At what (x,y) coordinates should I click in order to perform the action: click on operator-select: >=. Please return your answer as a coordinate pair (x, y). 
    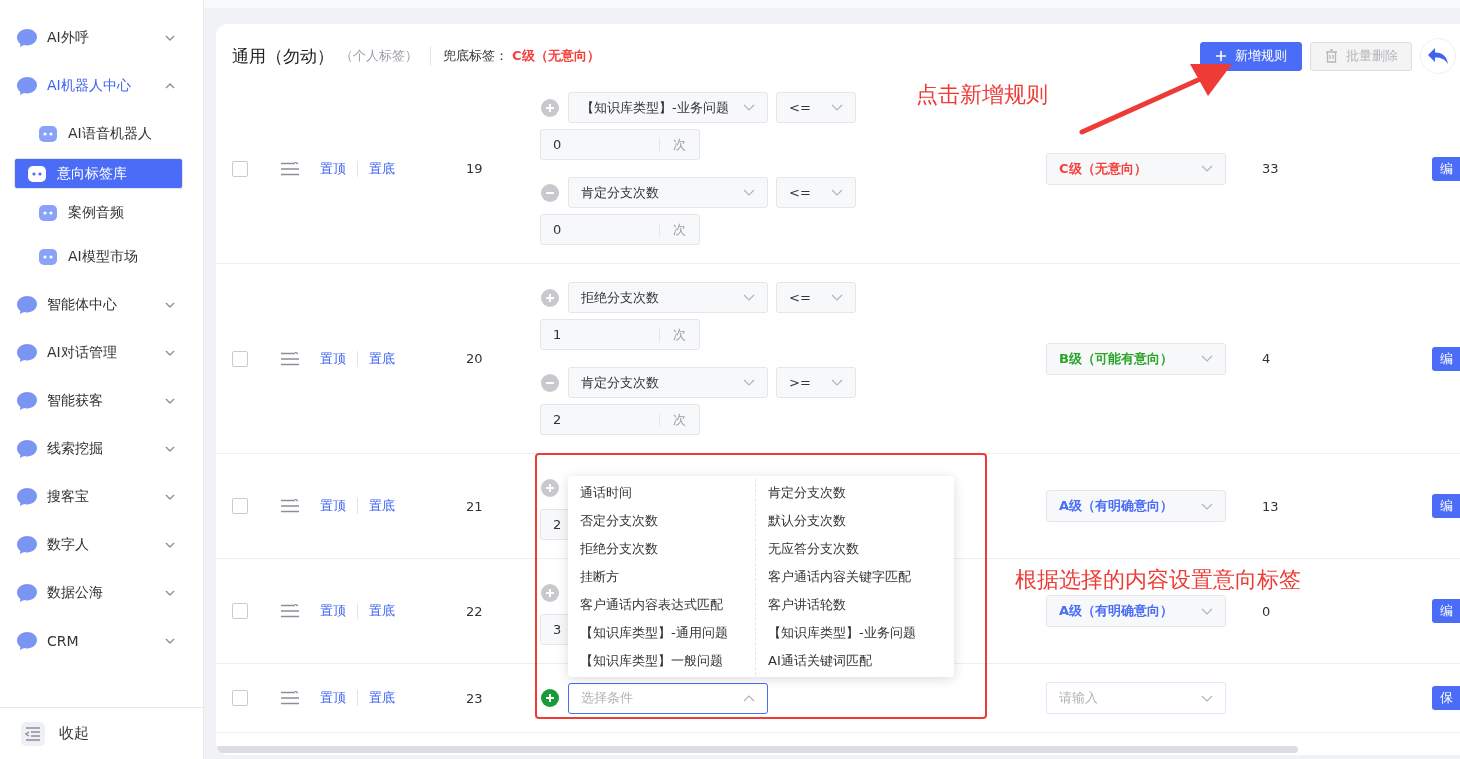
    Looking at the image, I should click on (816, 382).